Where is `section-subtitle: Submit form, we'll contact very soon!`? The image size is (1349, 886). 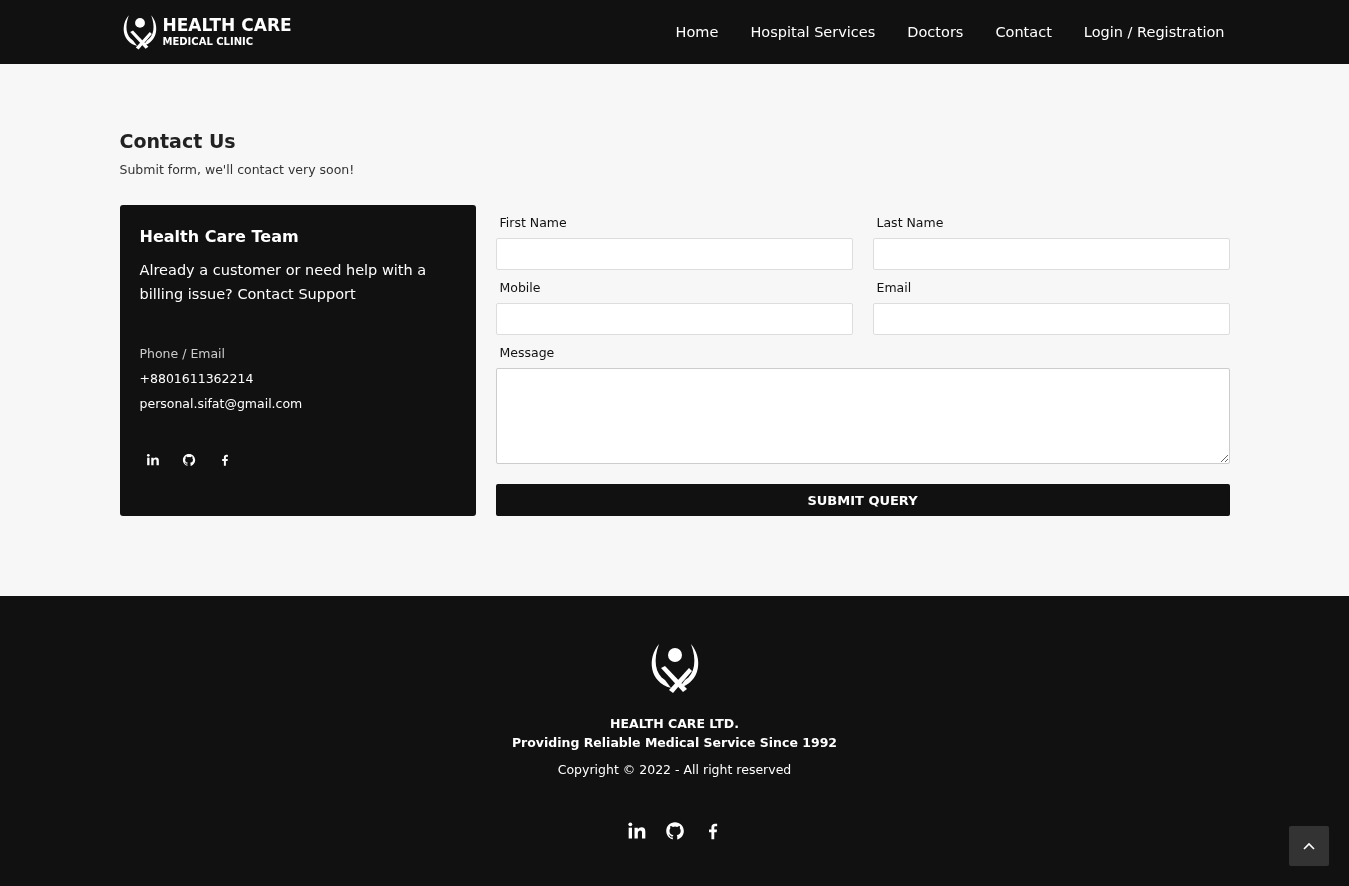 section-subtitle: Submit form, we'll contact very soon! is located at coordinates (237, 169).